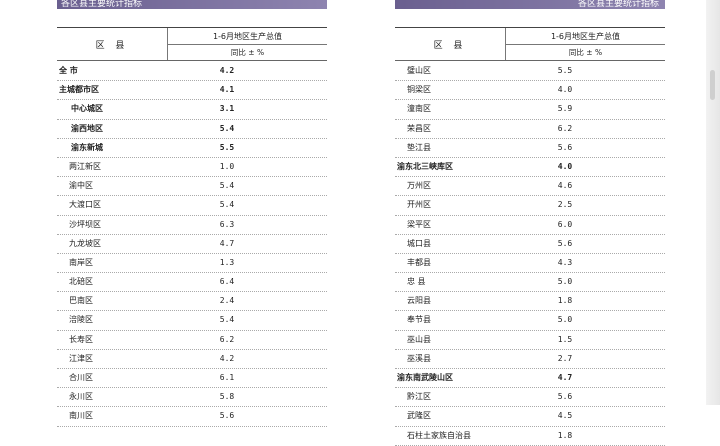 The height and width of the screenshot is (446, 720). I want to click on district-name: 北碚区, so click(81, 282).